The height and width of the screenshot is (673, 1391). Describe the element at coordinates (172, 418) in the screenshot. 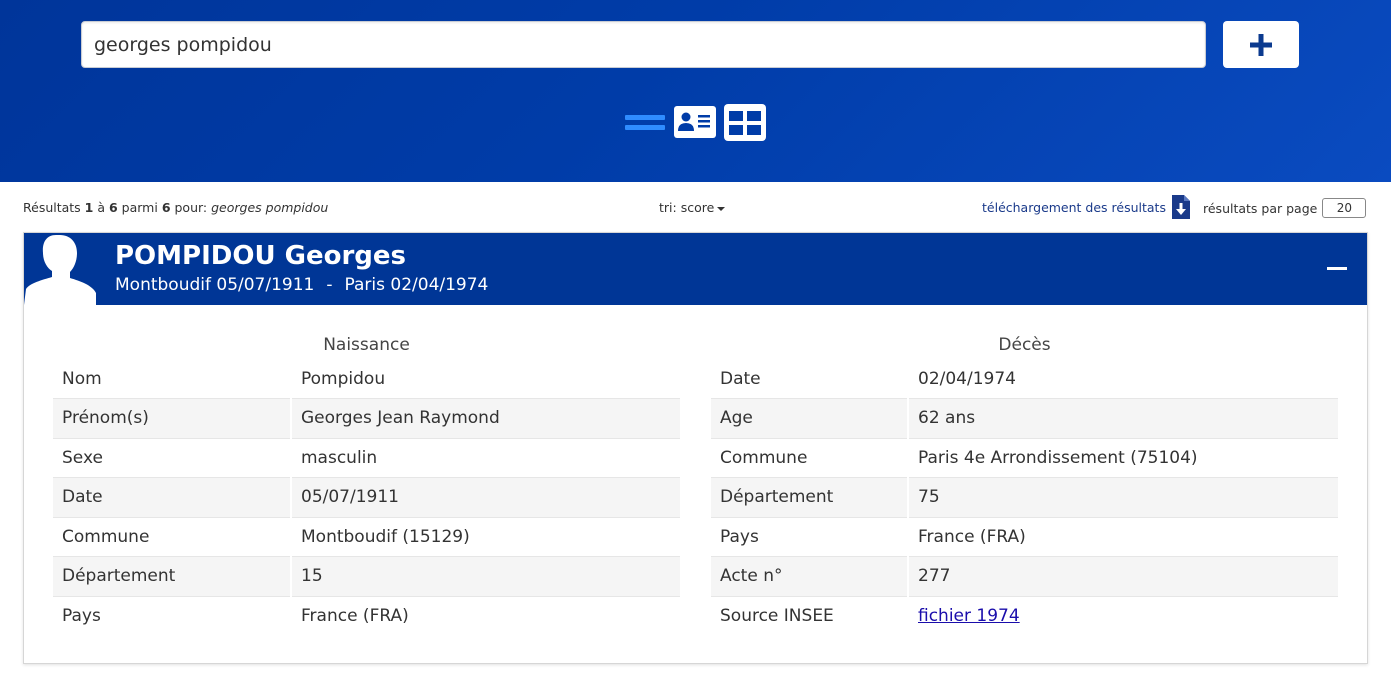

I see `birth-label-prenoms: Prénom(s)` at that location.